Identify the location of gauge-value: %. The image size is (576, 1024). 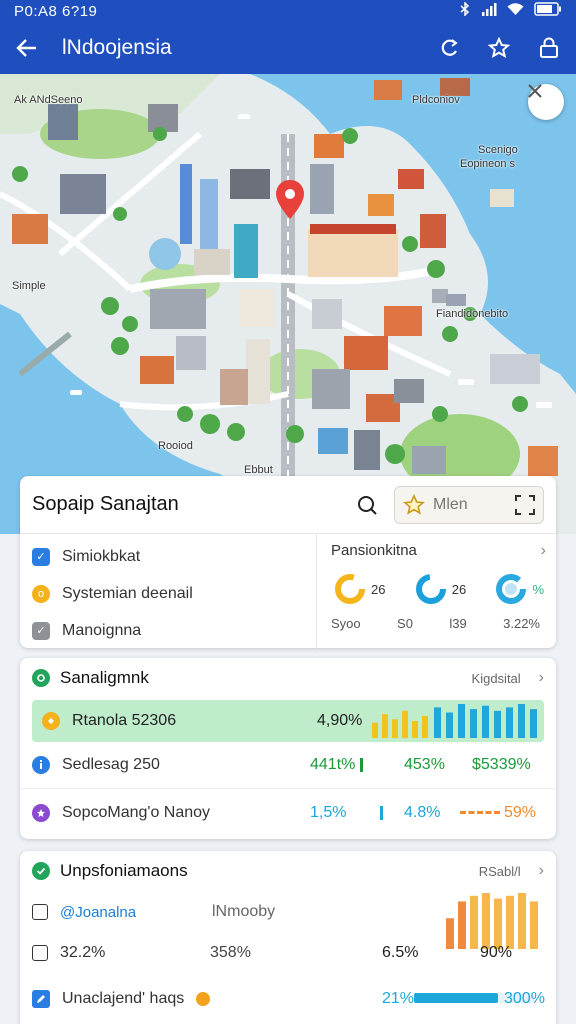
(538, 589).